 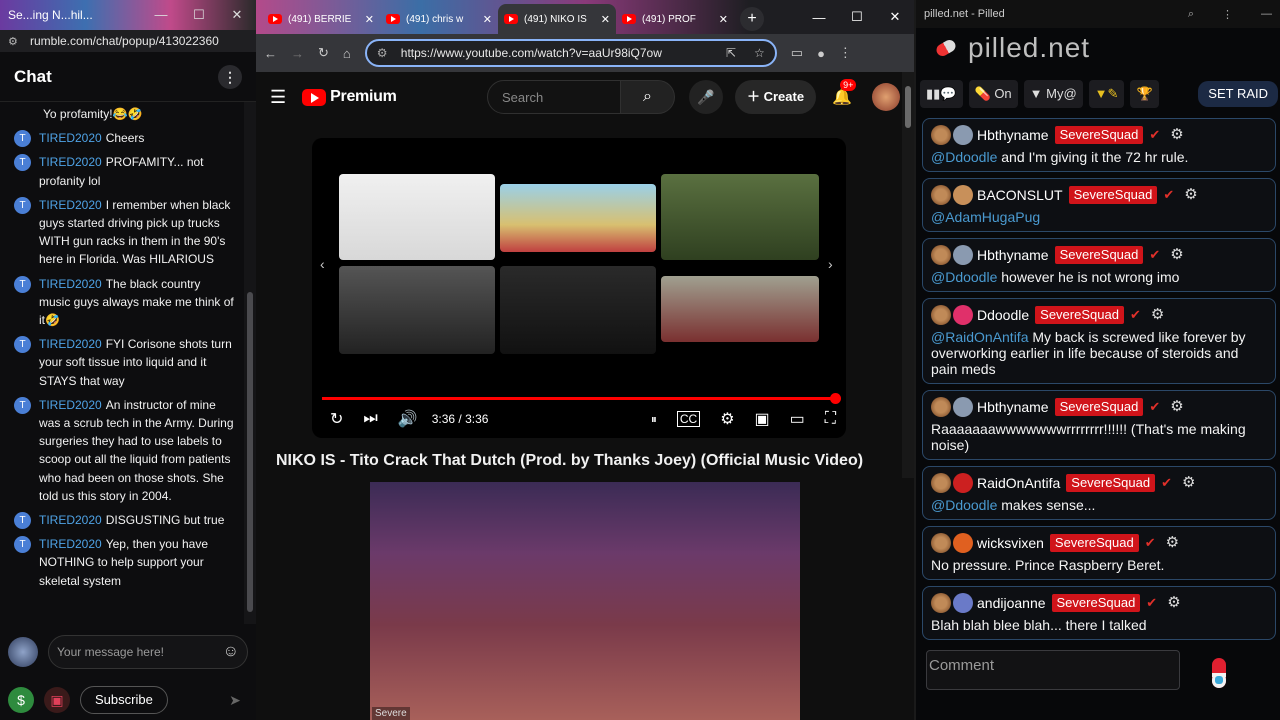 What do you see at coordinates (370, 419) in the screenshot?
I see `next-video-icon: ⏭` at bounding box center [370, 419].